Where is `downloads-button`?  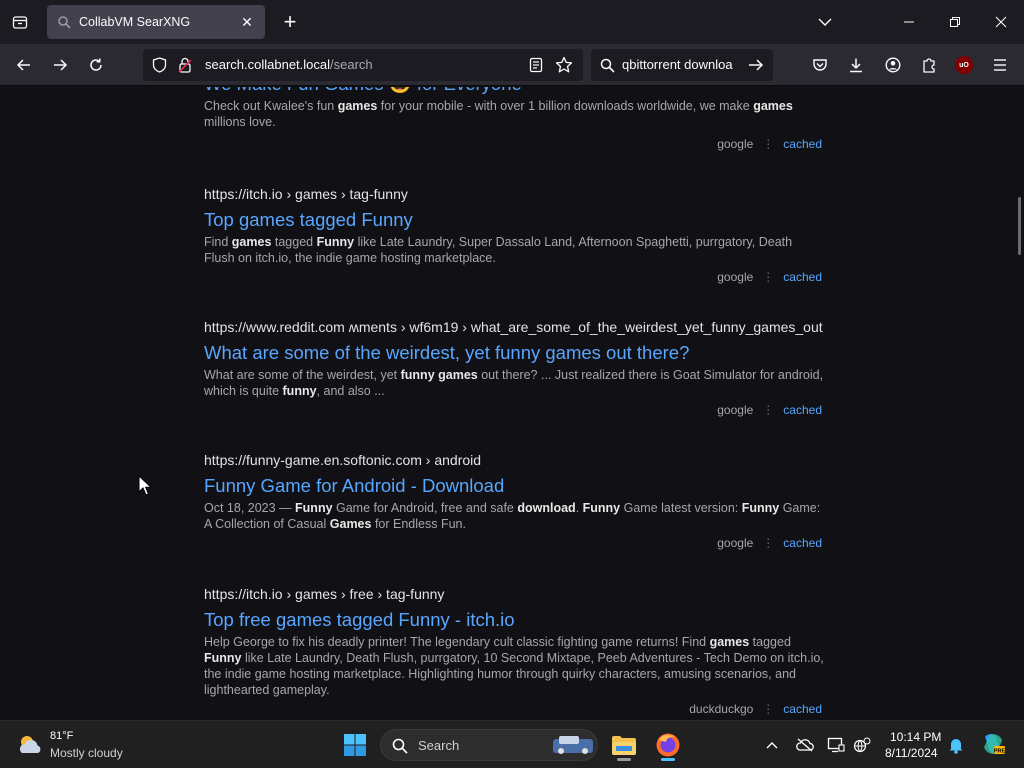 downloads-button is located at coordinates (856, 65).